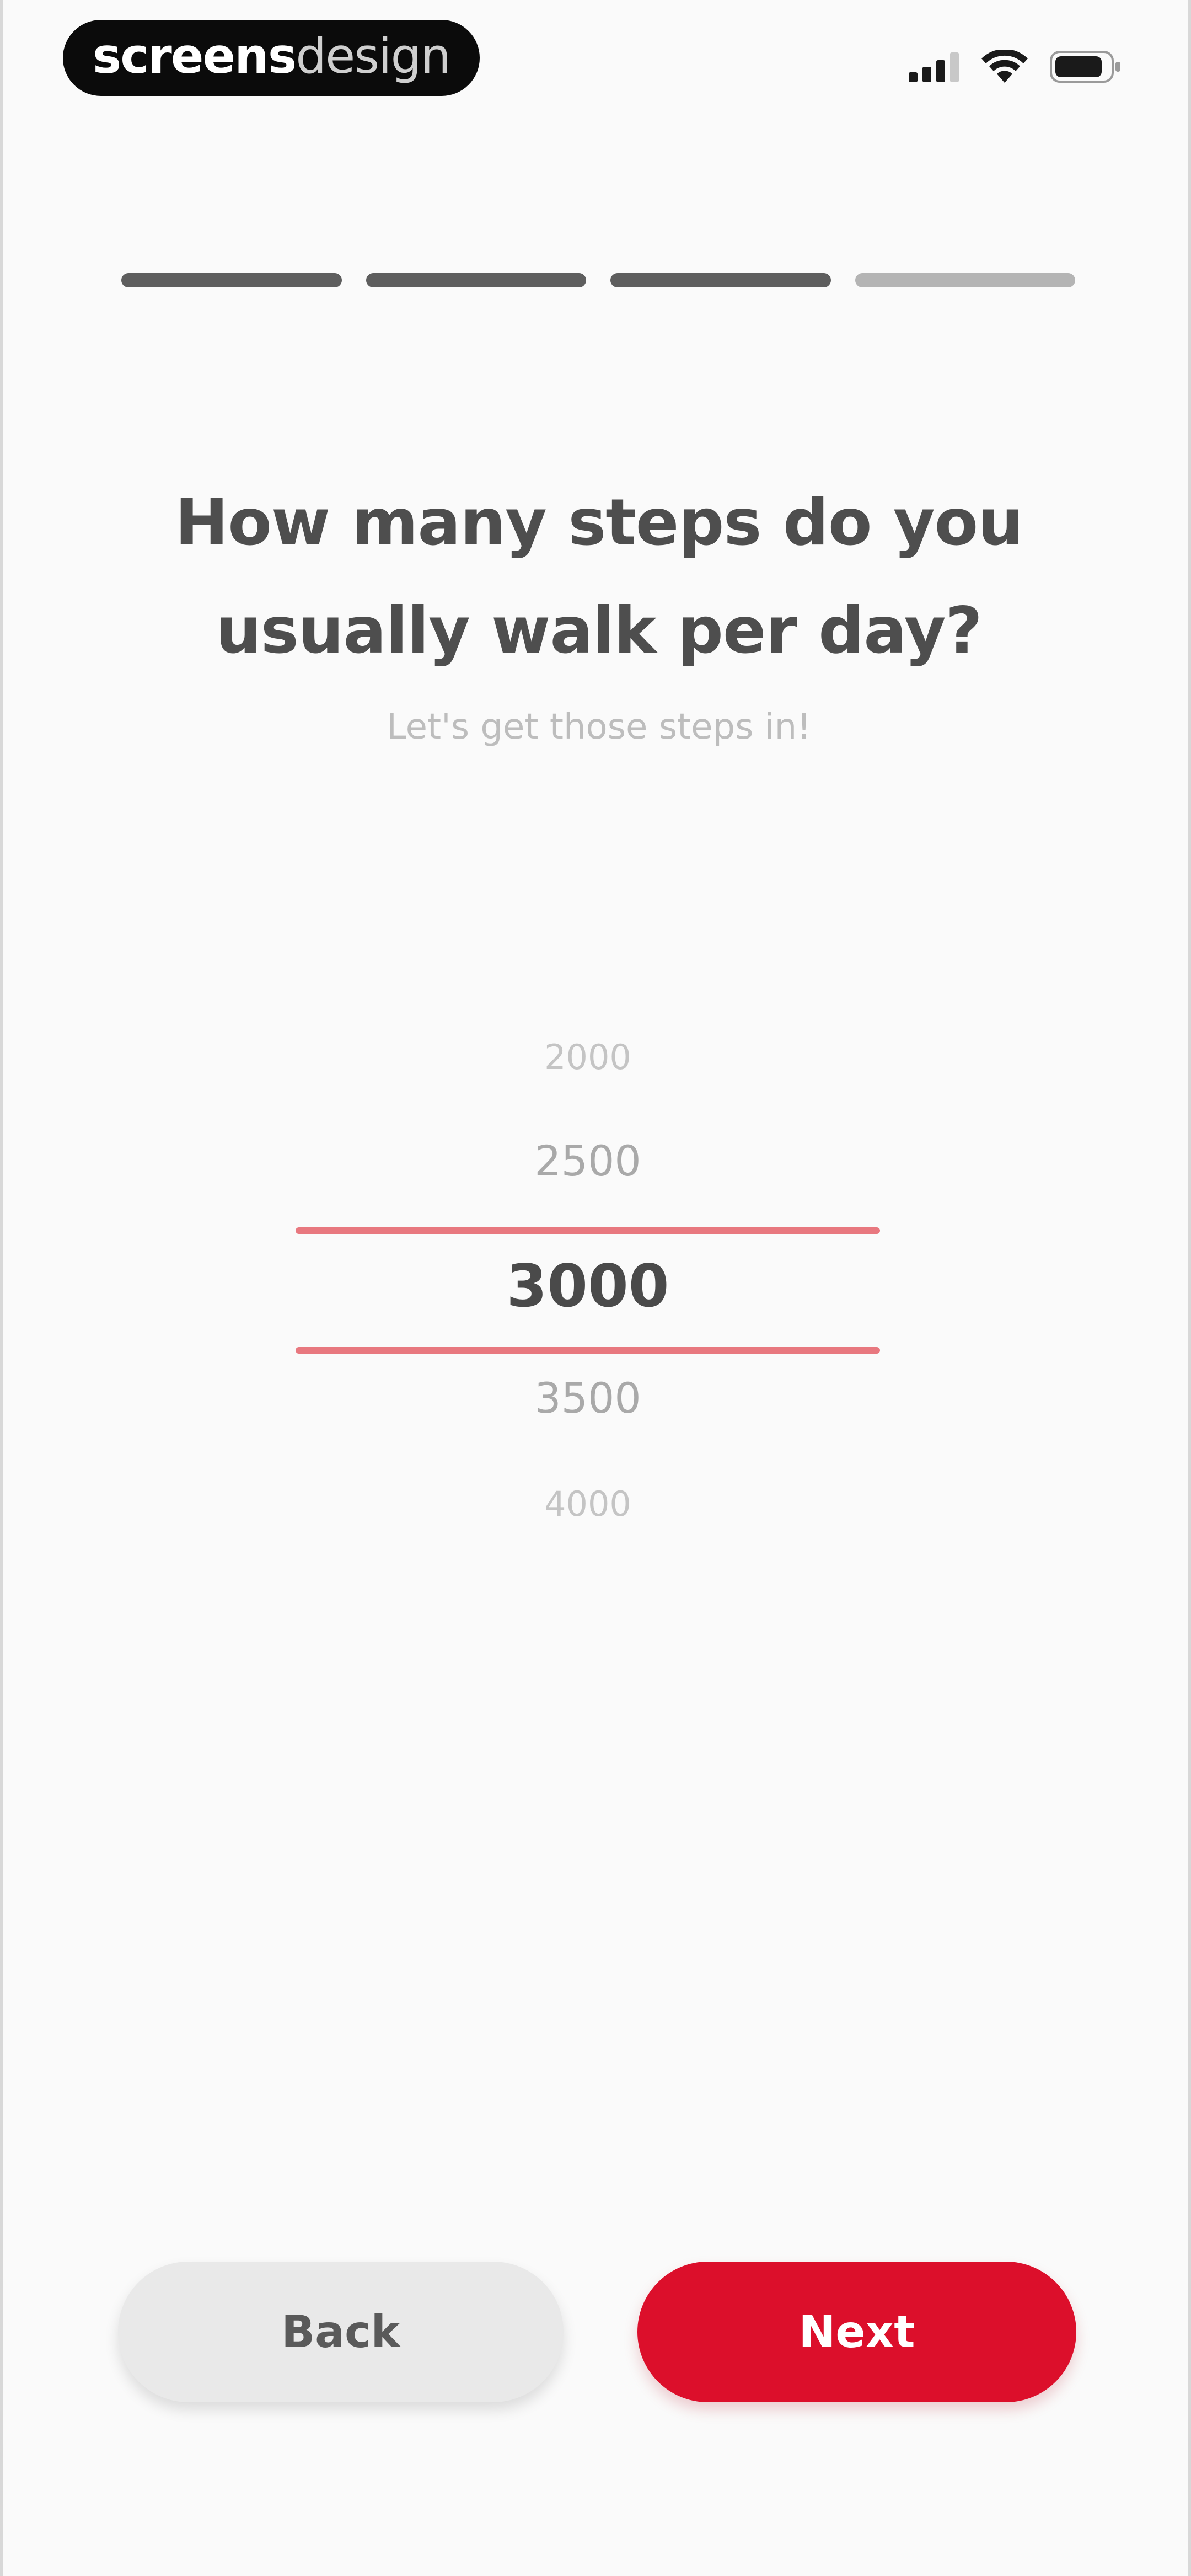  Describe the element at coordinates (588, 1160) in the screenshot. I see `picker-option-2500: 2500` at that location.